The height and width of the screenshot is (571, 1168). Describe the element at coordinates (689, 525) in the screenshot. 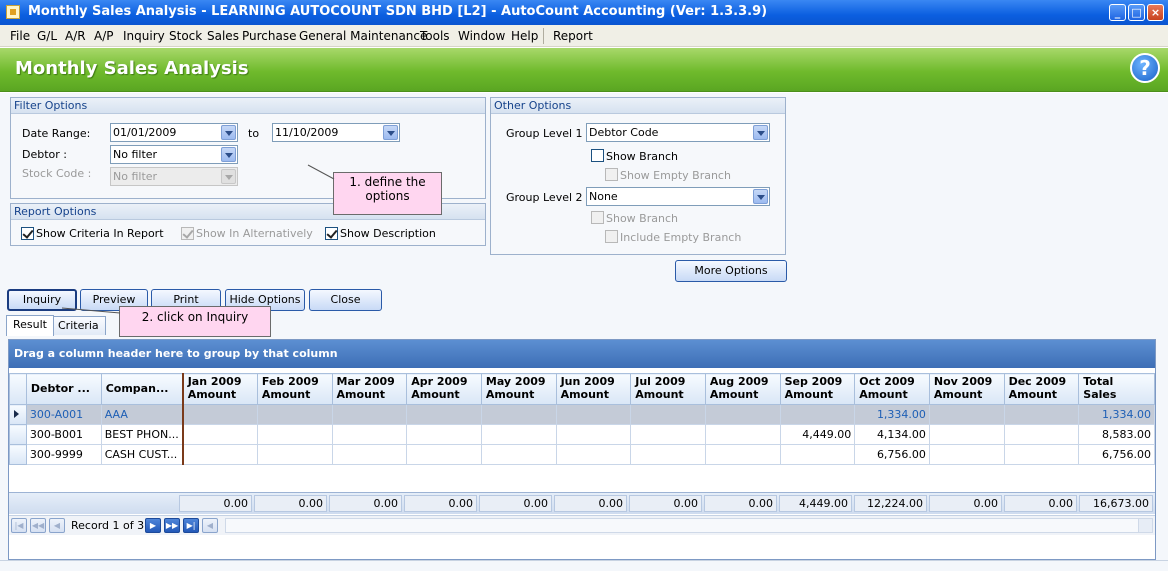

I see `horizontal-scrollbar` at that location.